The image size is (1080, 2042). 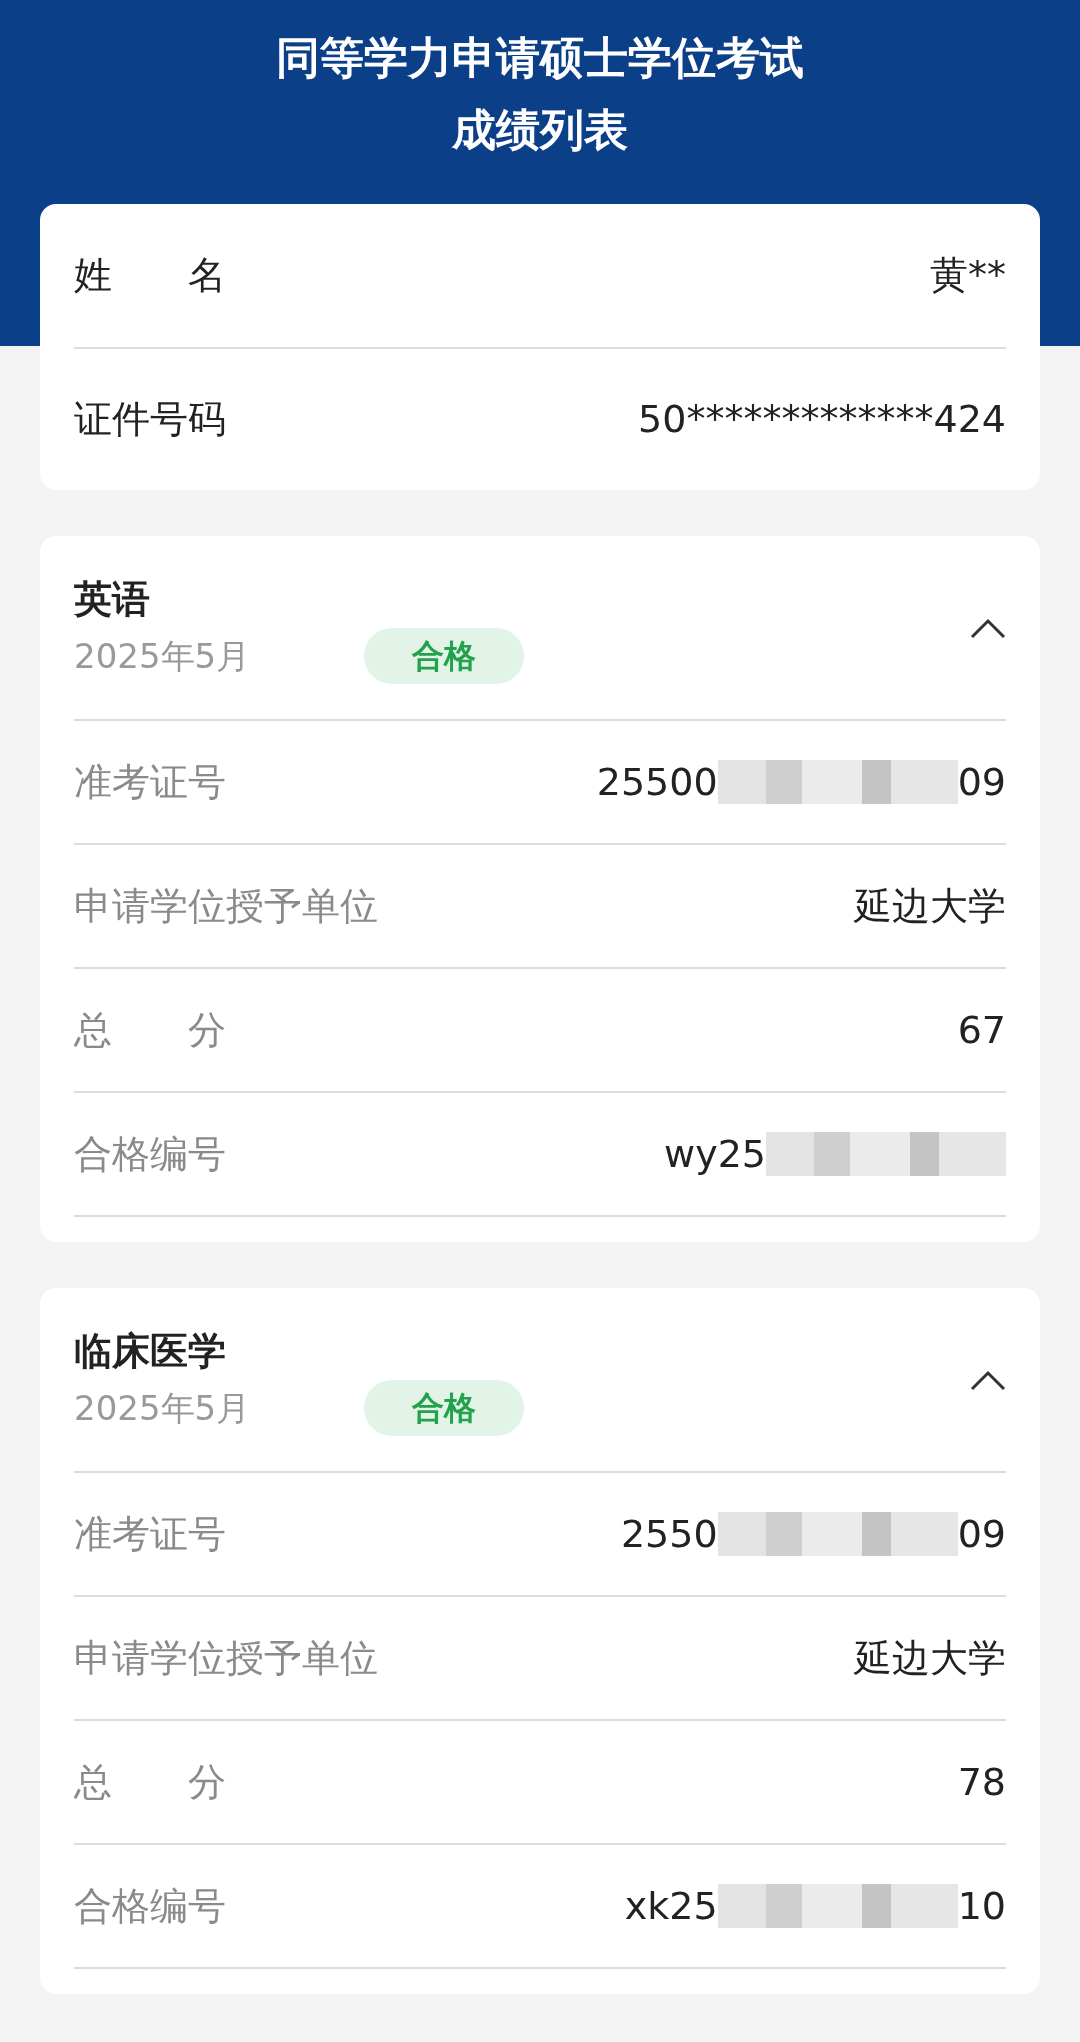 What do you see at coordinates (669, 1534) in the screenshot?
I see `field-value: 2550` at bounding box center [669, 1534].